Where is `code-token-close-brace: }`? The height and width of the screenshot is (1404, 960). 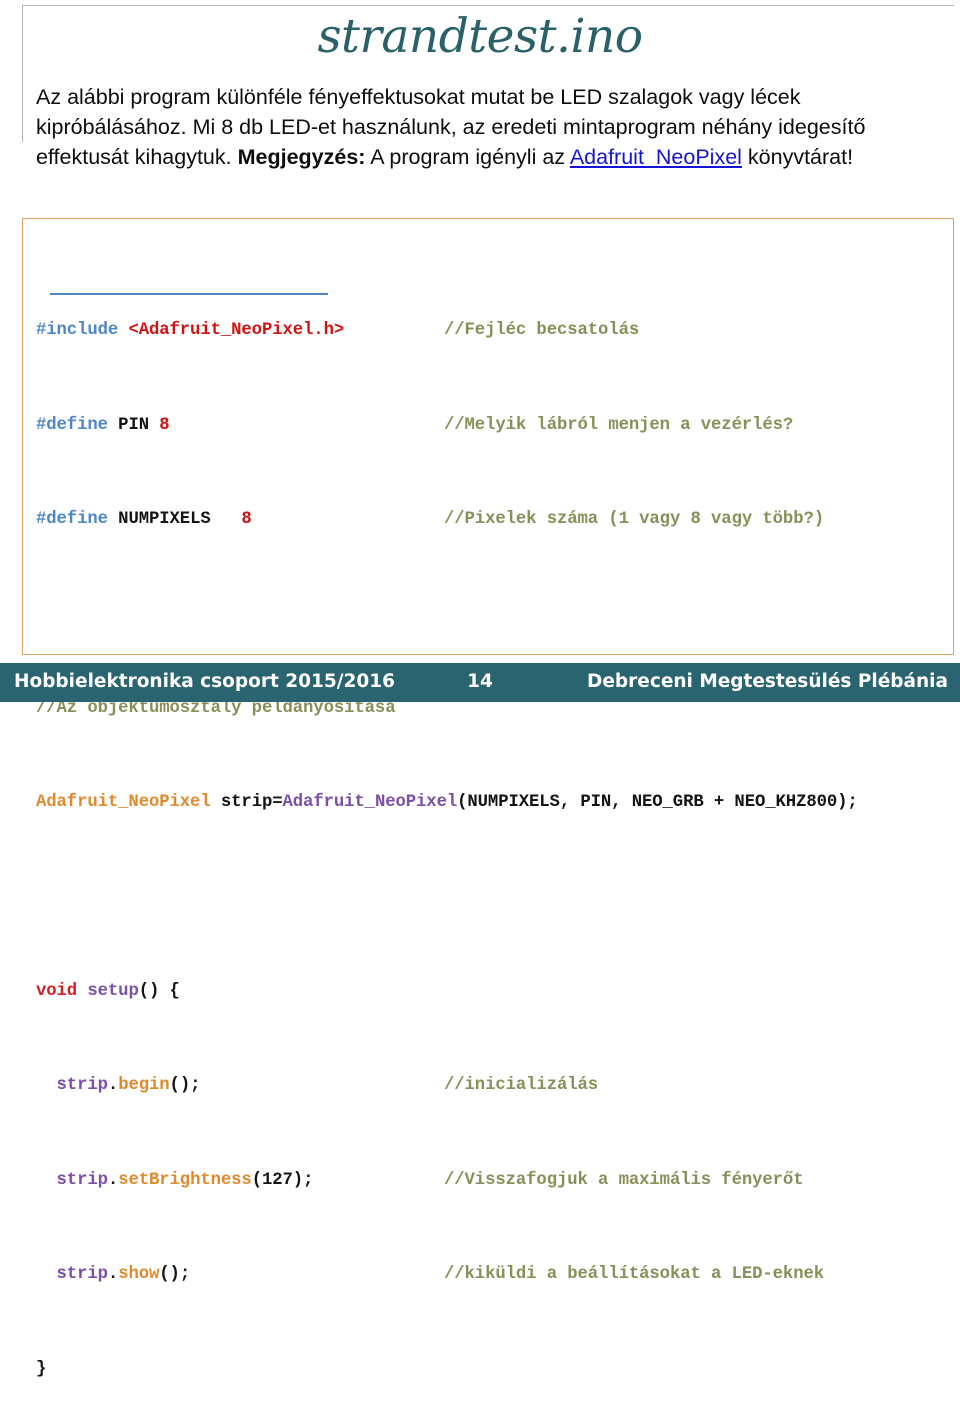 code-token-close-brace: } is located at coordinates (41, 1369).